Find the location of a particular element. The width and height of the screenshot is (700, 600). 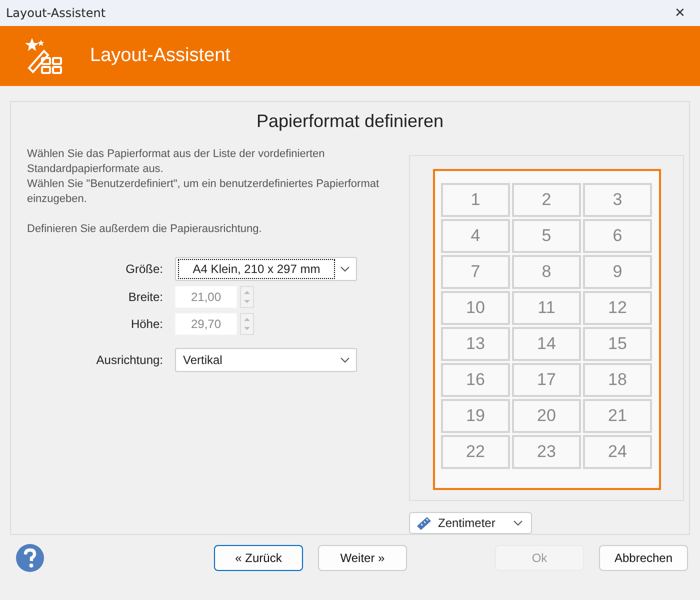

instruction-text: Definieren Sie außerdem die Papierausrichtung. is located at coordinates (145, 229).